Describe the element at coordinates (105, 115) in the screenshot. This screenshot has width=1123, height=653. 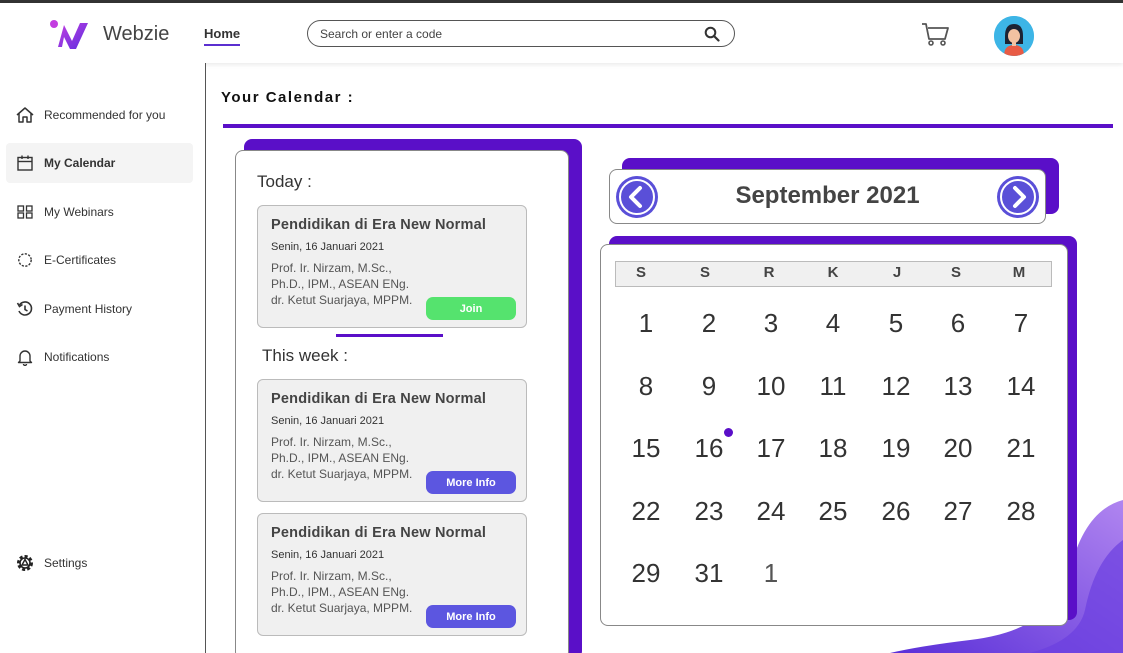
I see `sidebar-item-label: Recommended for you` at that location.